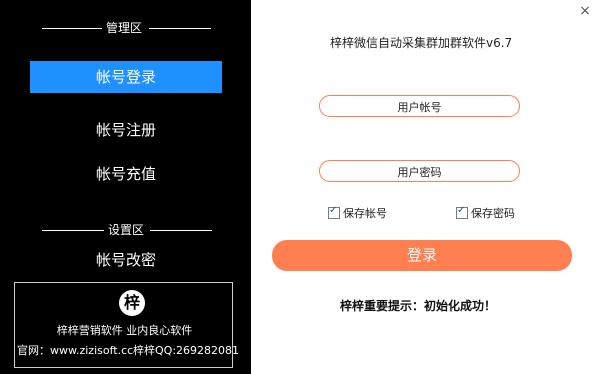  I want to click on settings-section-label: 设置区, so click(126, 230).